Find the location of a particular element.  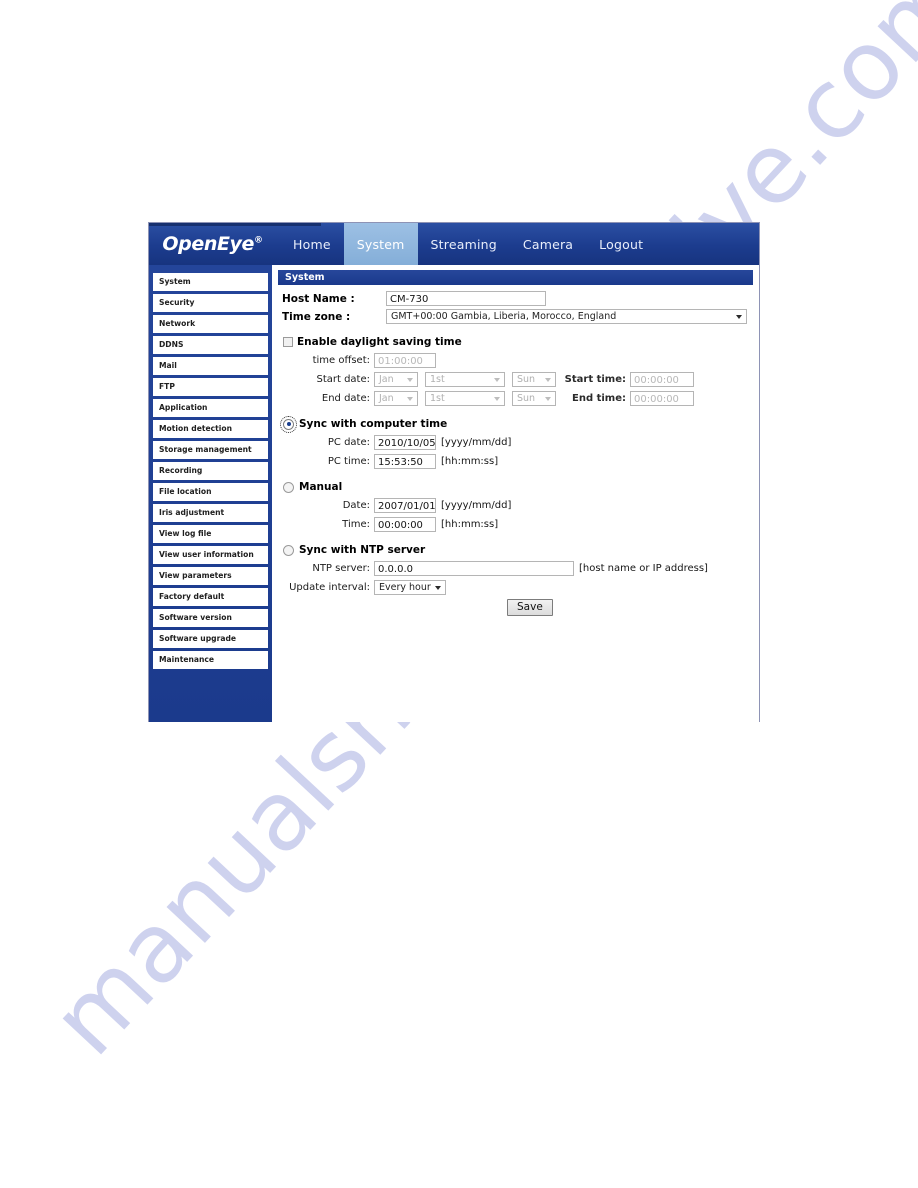

pc-time-label: PC time: is located at coordinates (348, 461).